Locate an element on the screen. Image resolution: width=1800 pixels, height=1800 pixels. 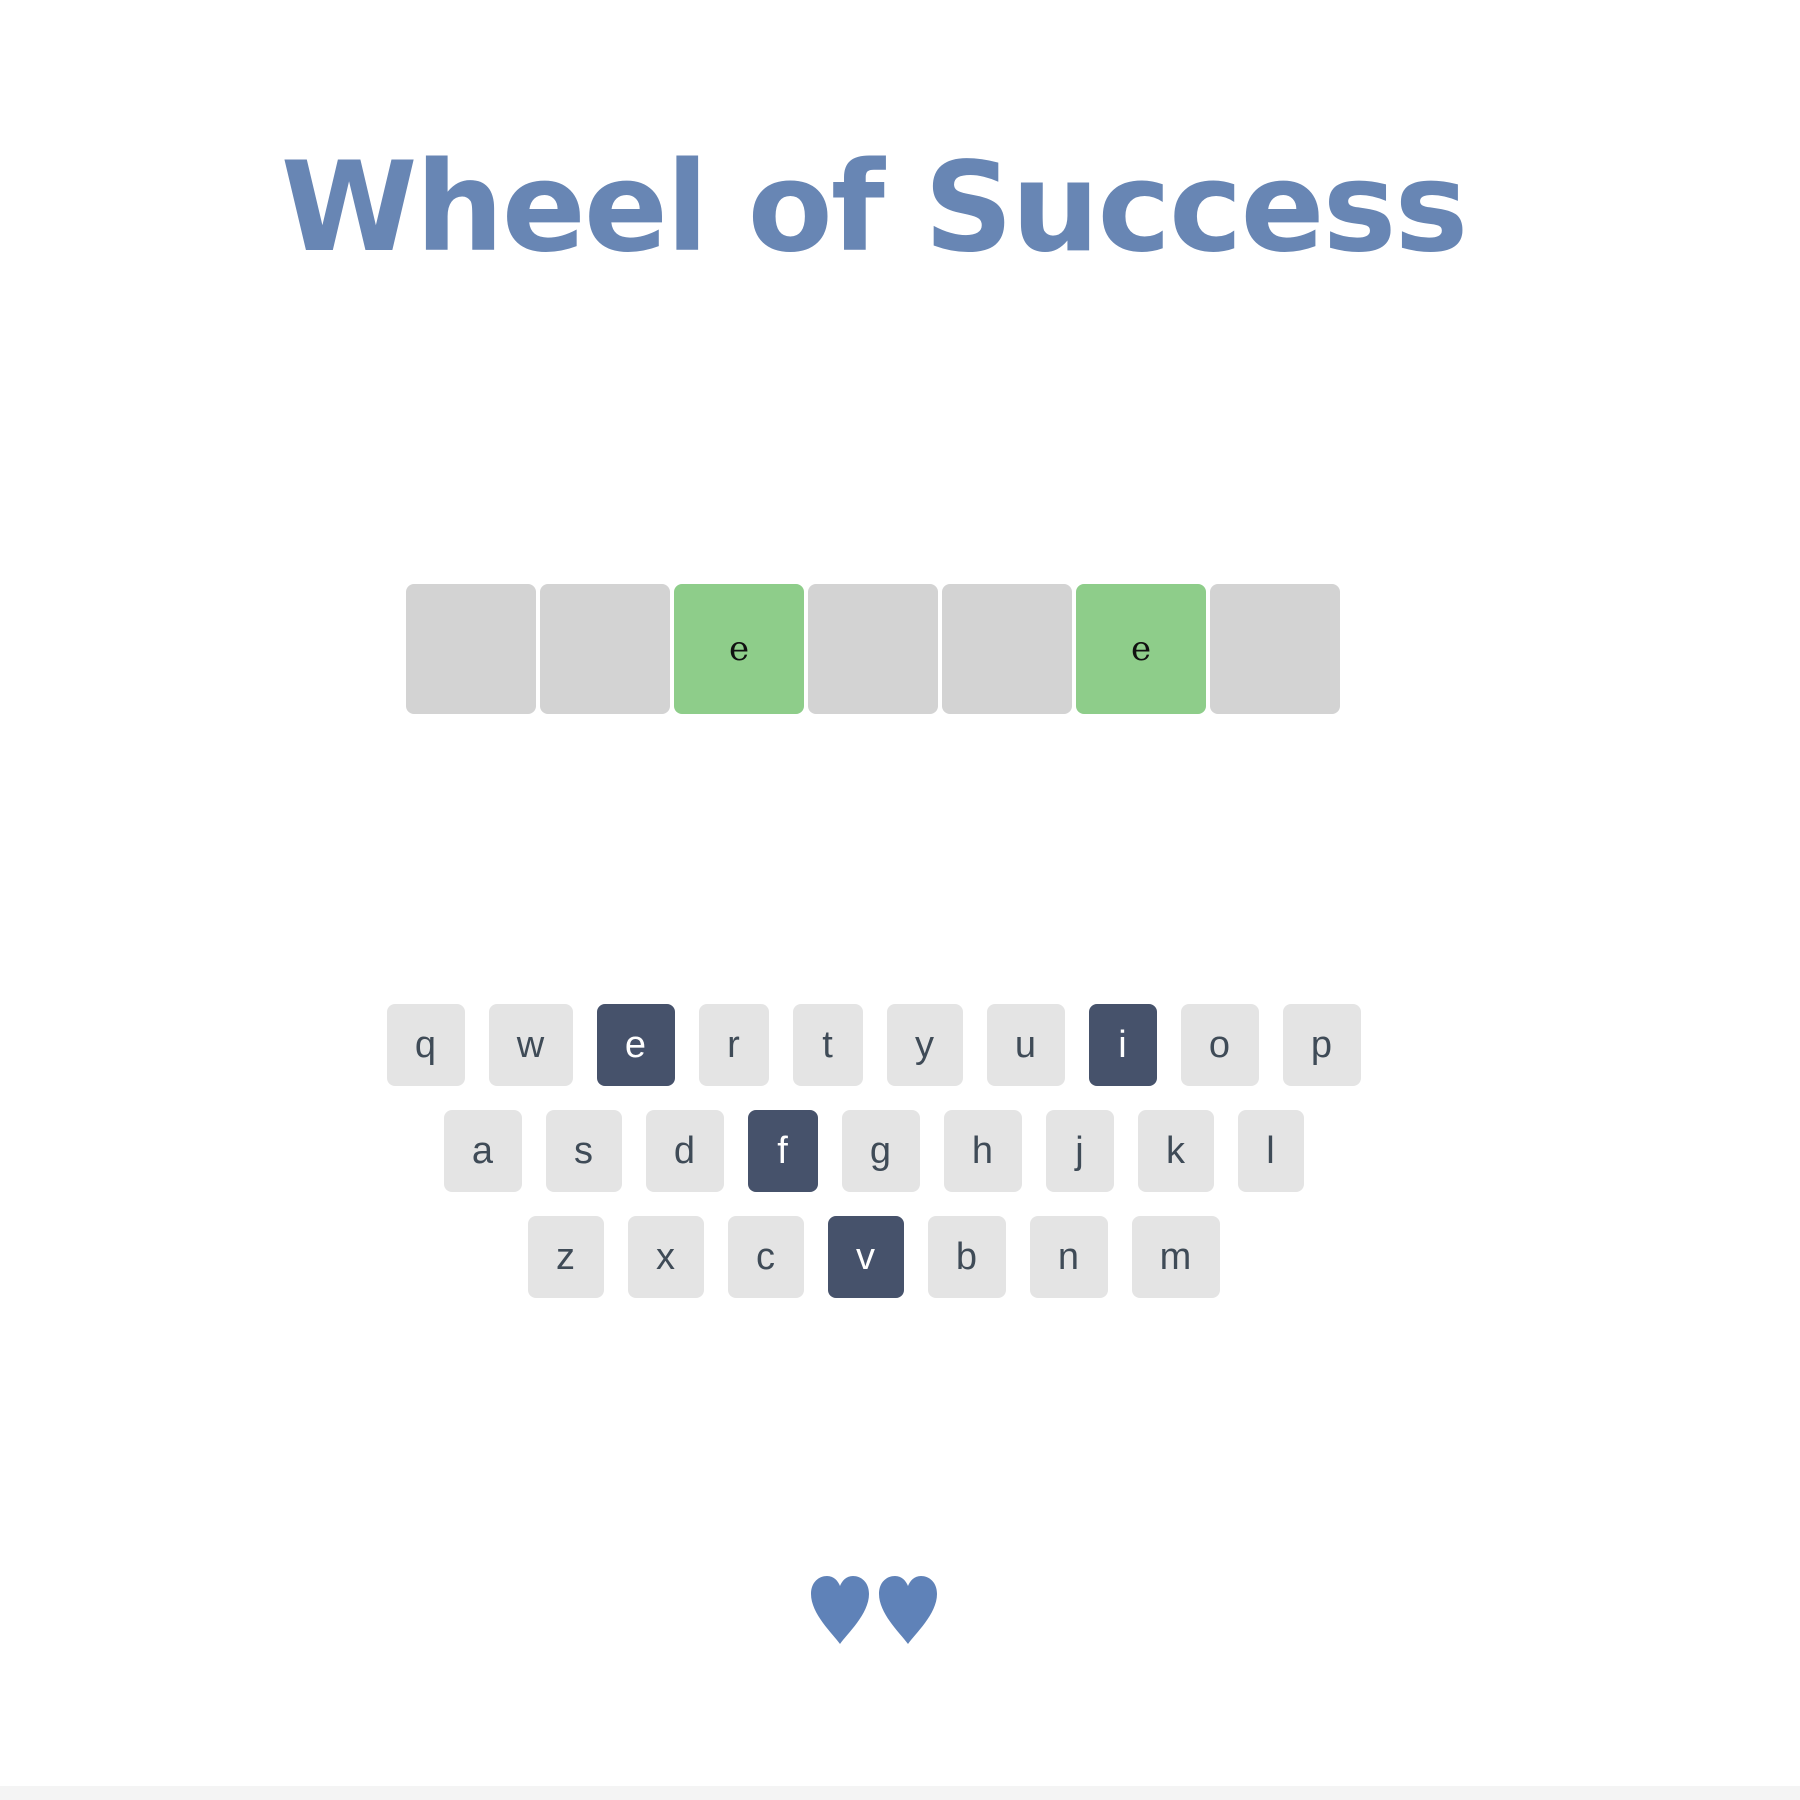
key-c: c is located at coordinates (765, 1257).